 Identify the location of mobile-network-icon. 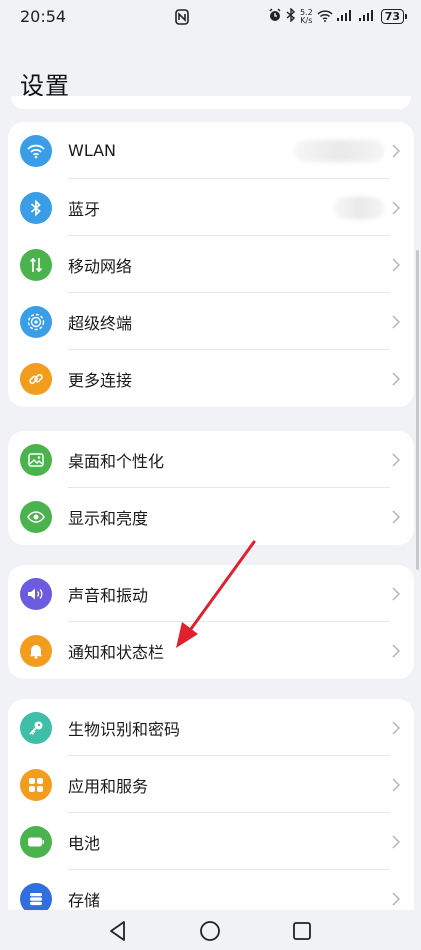
(36, 264).